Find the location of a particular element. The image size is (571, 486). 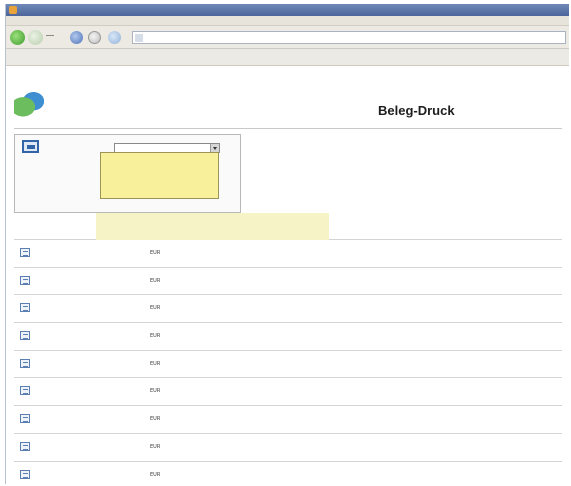

address-bar is located at coordinates (349, 37).